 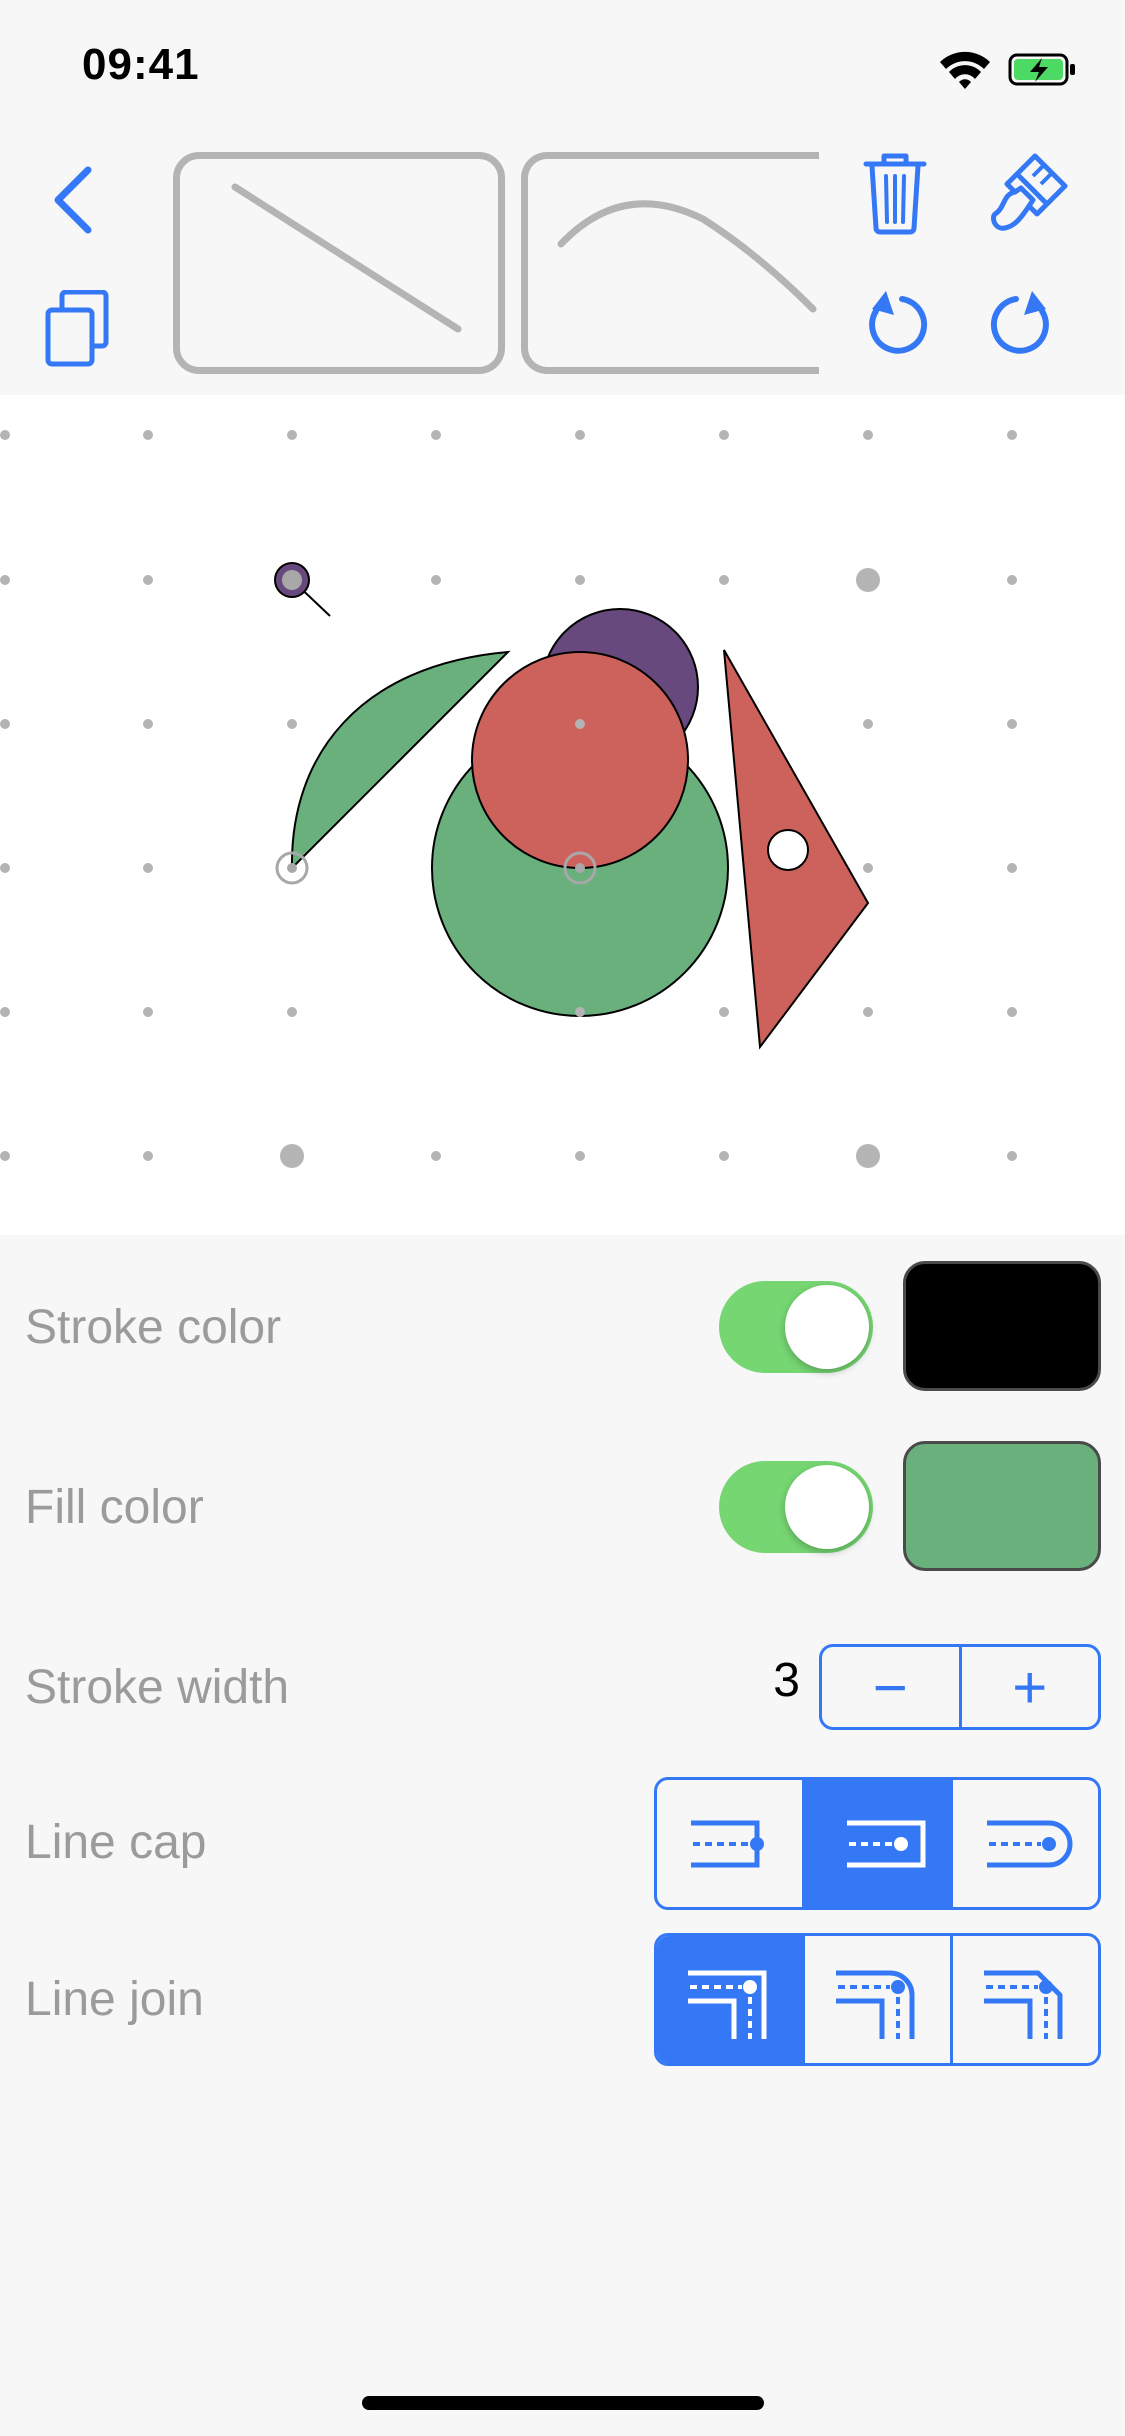 What do you see at coordinates (1041, 69) in the screenshot?
I see `battery-icon` at bounding box center [1041, 69].